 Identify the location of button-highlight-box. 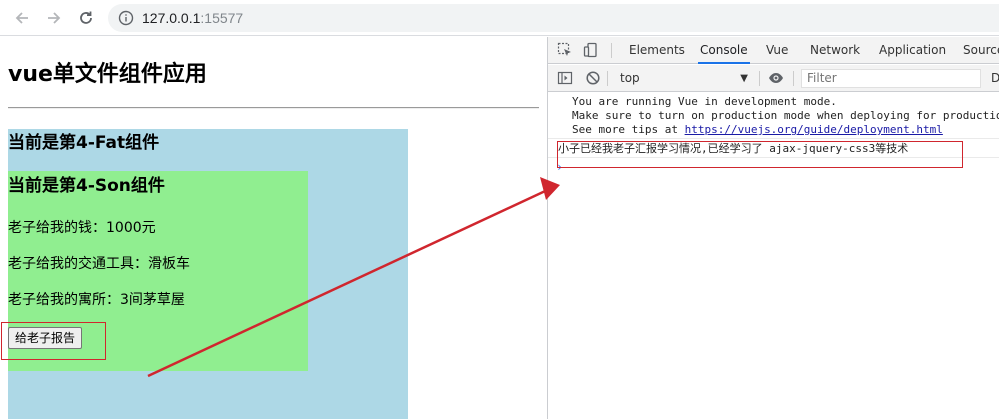
(53, 341).